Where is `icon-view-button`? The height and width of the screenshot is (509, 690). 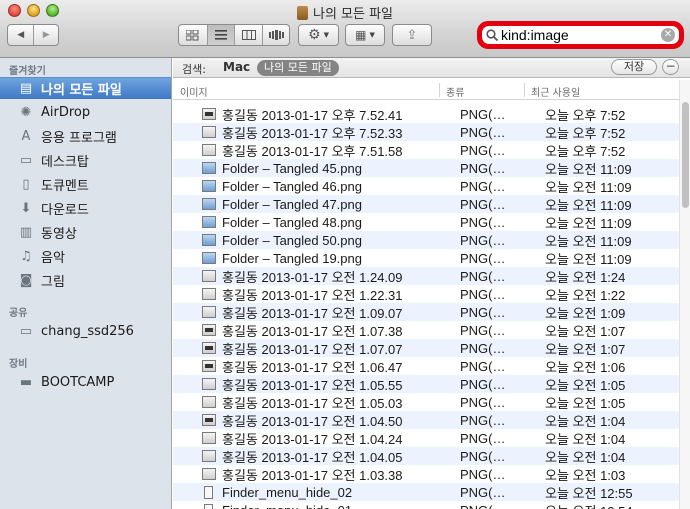
icon-view-button is located at coordinates (193, 35).